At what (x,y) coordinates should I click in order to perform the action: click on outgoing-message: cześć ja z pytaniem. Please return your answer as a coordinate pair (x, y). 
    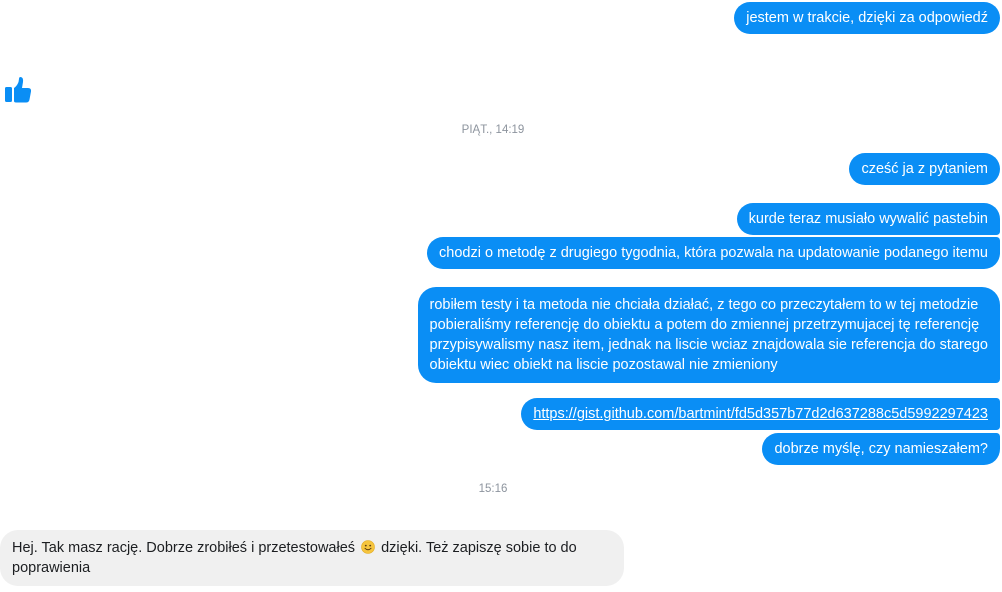
    Looking at the image, I should click on (924, 169).